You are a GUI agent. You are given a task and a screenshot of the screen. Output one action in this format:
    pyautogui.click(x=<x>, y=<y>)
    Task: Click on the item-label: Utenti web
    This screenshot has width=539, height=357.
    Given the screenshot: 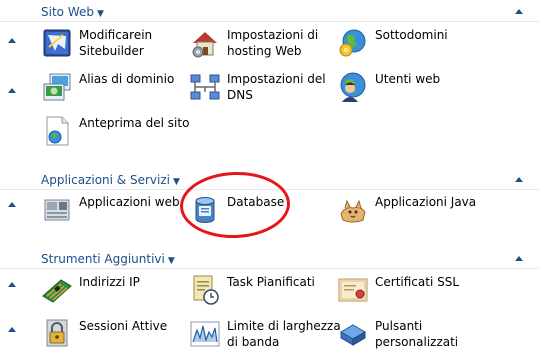 What is the action you would take?
    pyautogui.click(x=408, y=79)
    